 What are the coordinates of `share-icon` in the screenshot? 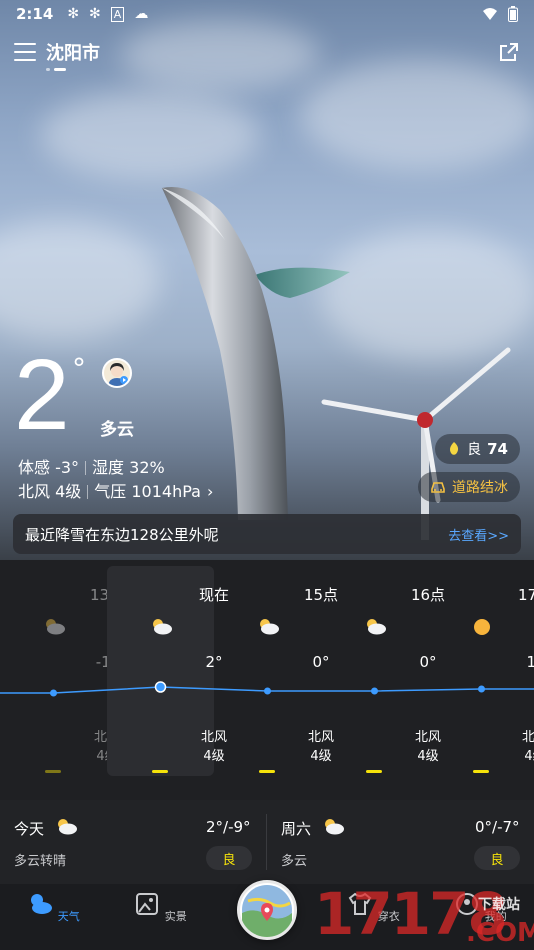 It's located at (509, 52).